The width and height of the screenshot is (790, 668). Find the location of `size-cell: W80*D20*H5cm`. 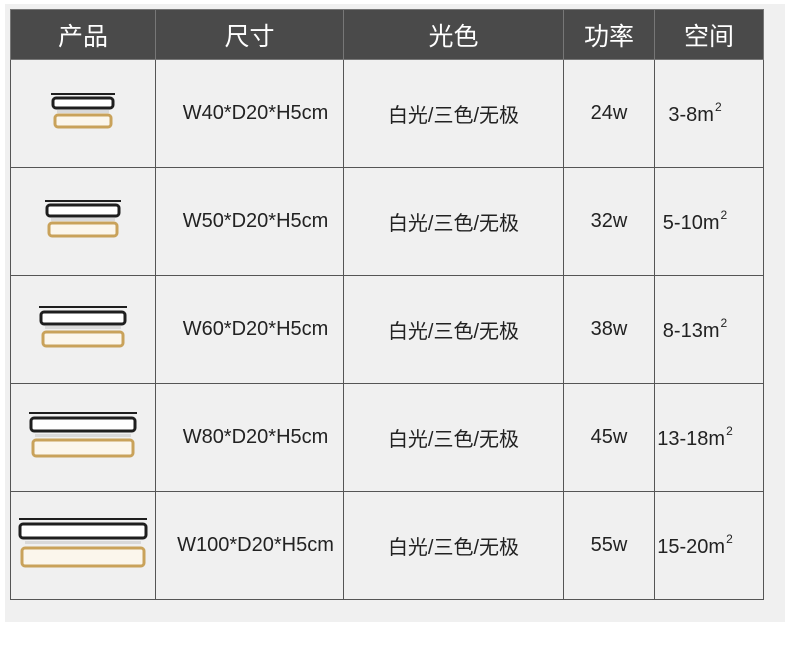

size-cell: W80*D20*H5cm is located at coordinates (249, 437).